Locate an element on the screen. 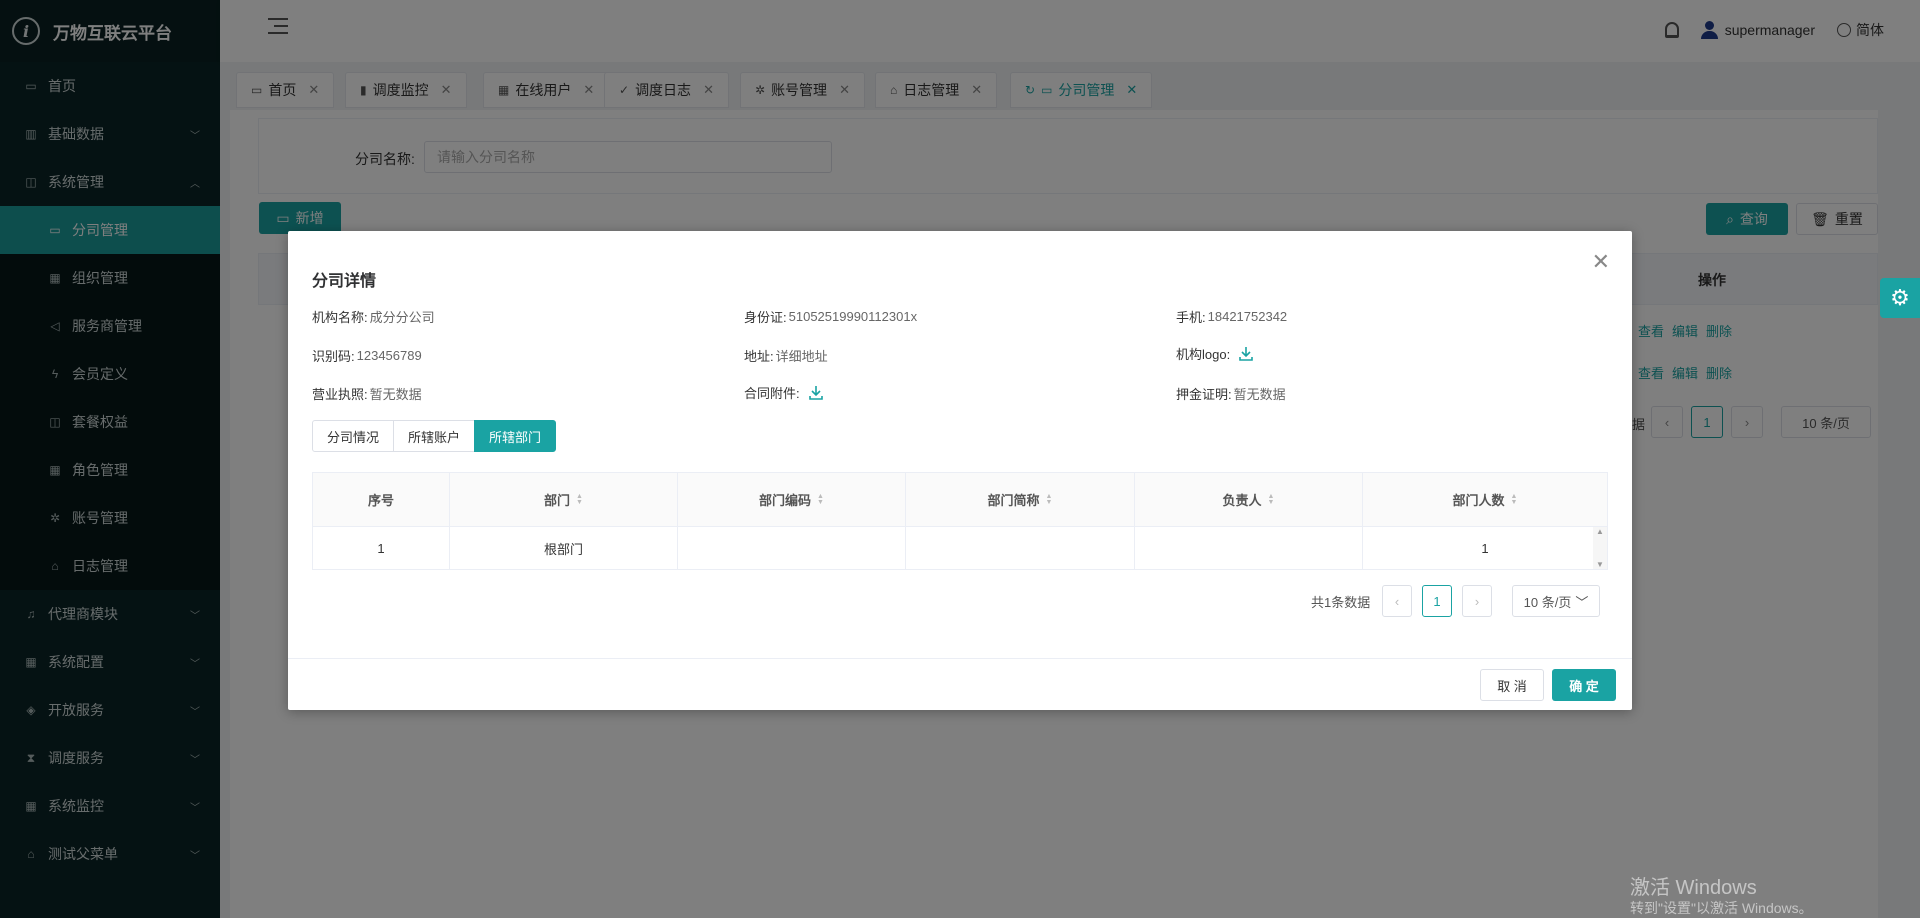 The height and width of the screenshot is (918, 1920). id-card-field: 身份证: 51052519990112301x is located at coordinates (831, 317).